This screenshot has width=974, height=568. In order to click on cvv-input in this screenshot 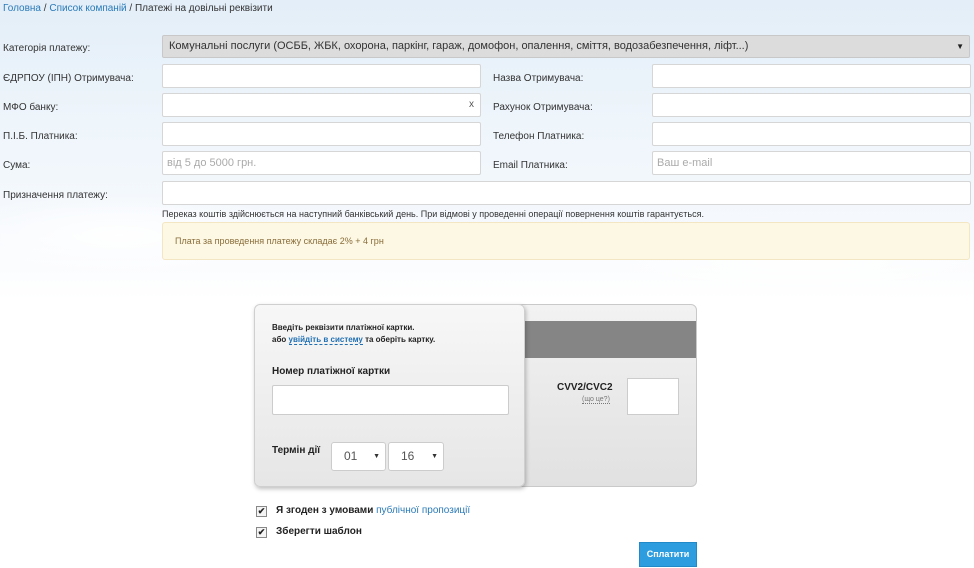, I will do `click(653, 396)`.